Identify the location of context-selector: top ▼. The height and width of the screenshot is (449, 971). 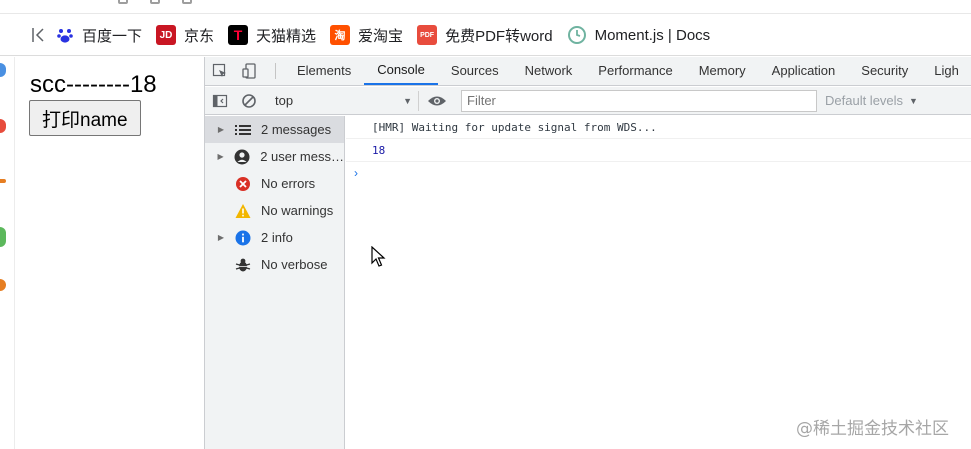
(344, 100).